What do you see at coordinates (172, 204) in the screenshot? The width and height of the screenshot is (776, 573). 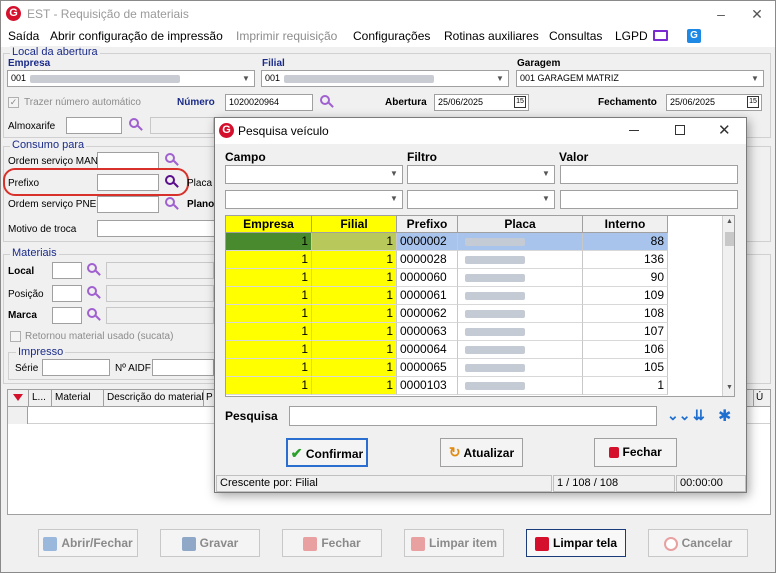 I see `os-pne-search-icon` at bounding box center [172, 204].